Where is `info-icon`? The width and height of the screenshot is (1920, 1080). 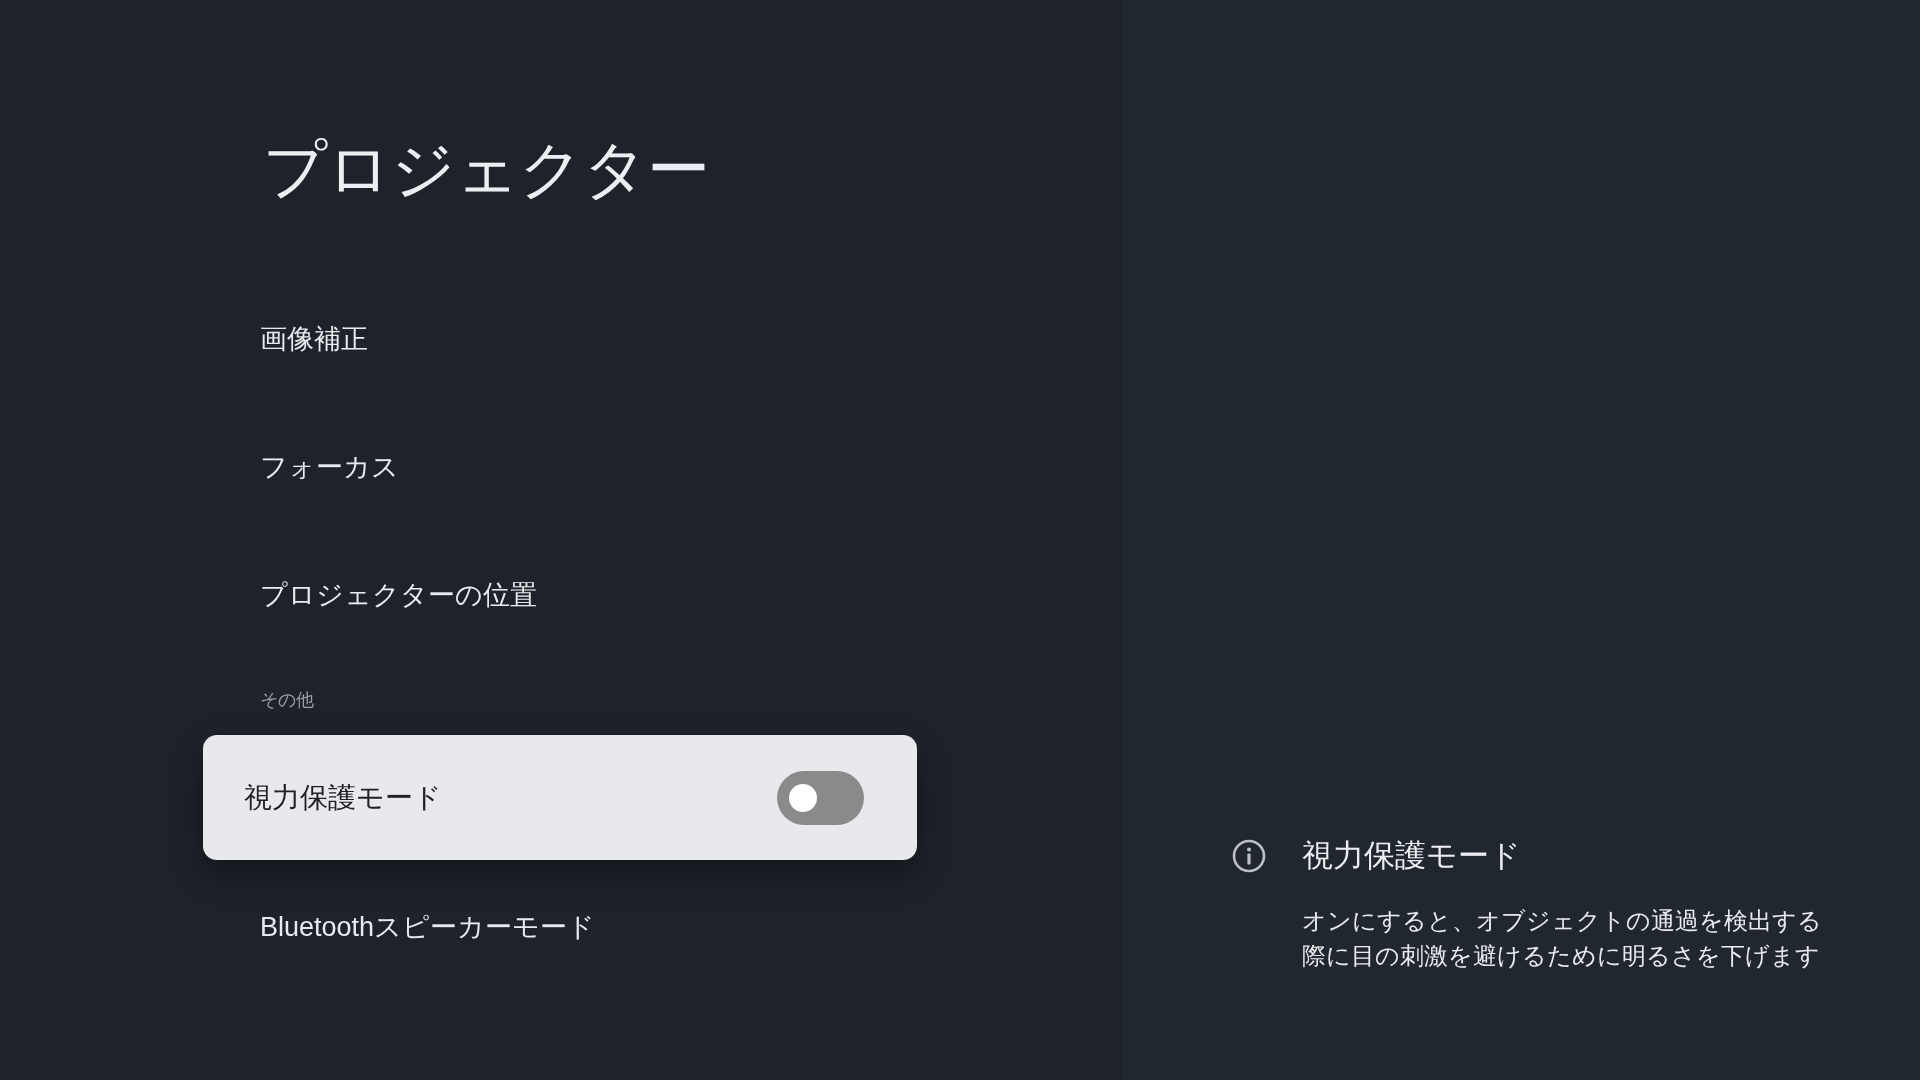
info-icon is located at coordinates (1249, 856).